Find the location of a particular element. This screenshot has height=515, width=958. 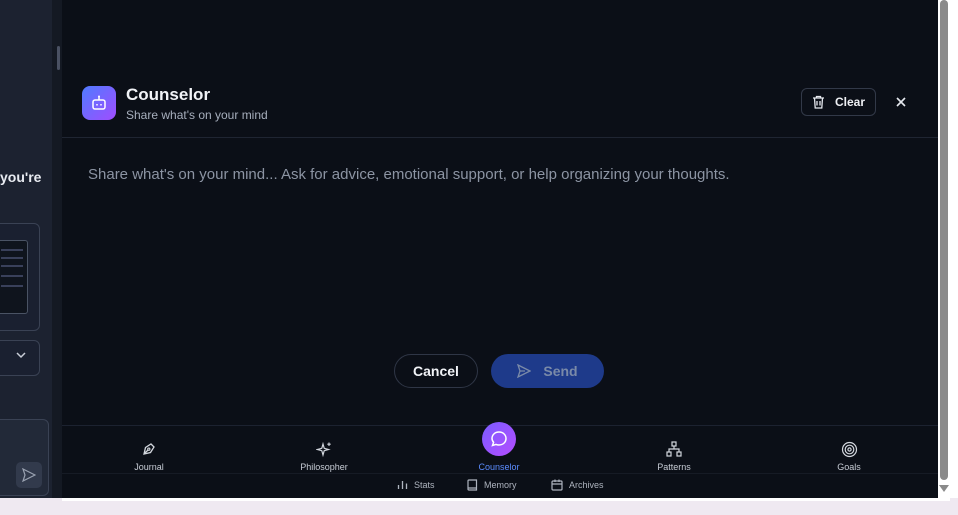

close-button is located at coordinates (901, 102).